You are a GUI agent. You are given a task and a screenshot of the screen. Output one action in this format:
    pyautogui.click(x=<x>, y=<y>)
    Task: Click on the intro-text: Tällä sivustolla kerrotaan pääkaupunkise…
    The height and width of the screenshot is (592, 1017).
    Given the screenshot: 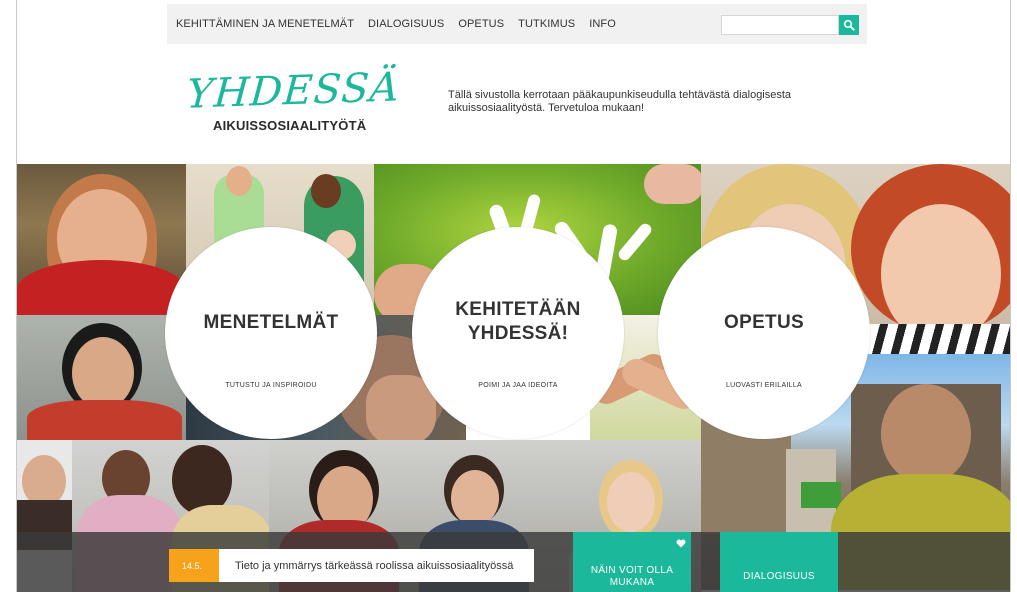 What is the action you would take?
    pyautogui.click(x=620, y=101)
    